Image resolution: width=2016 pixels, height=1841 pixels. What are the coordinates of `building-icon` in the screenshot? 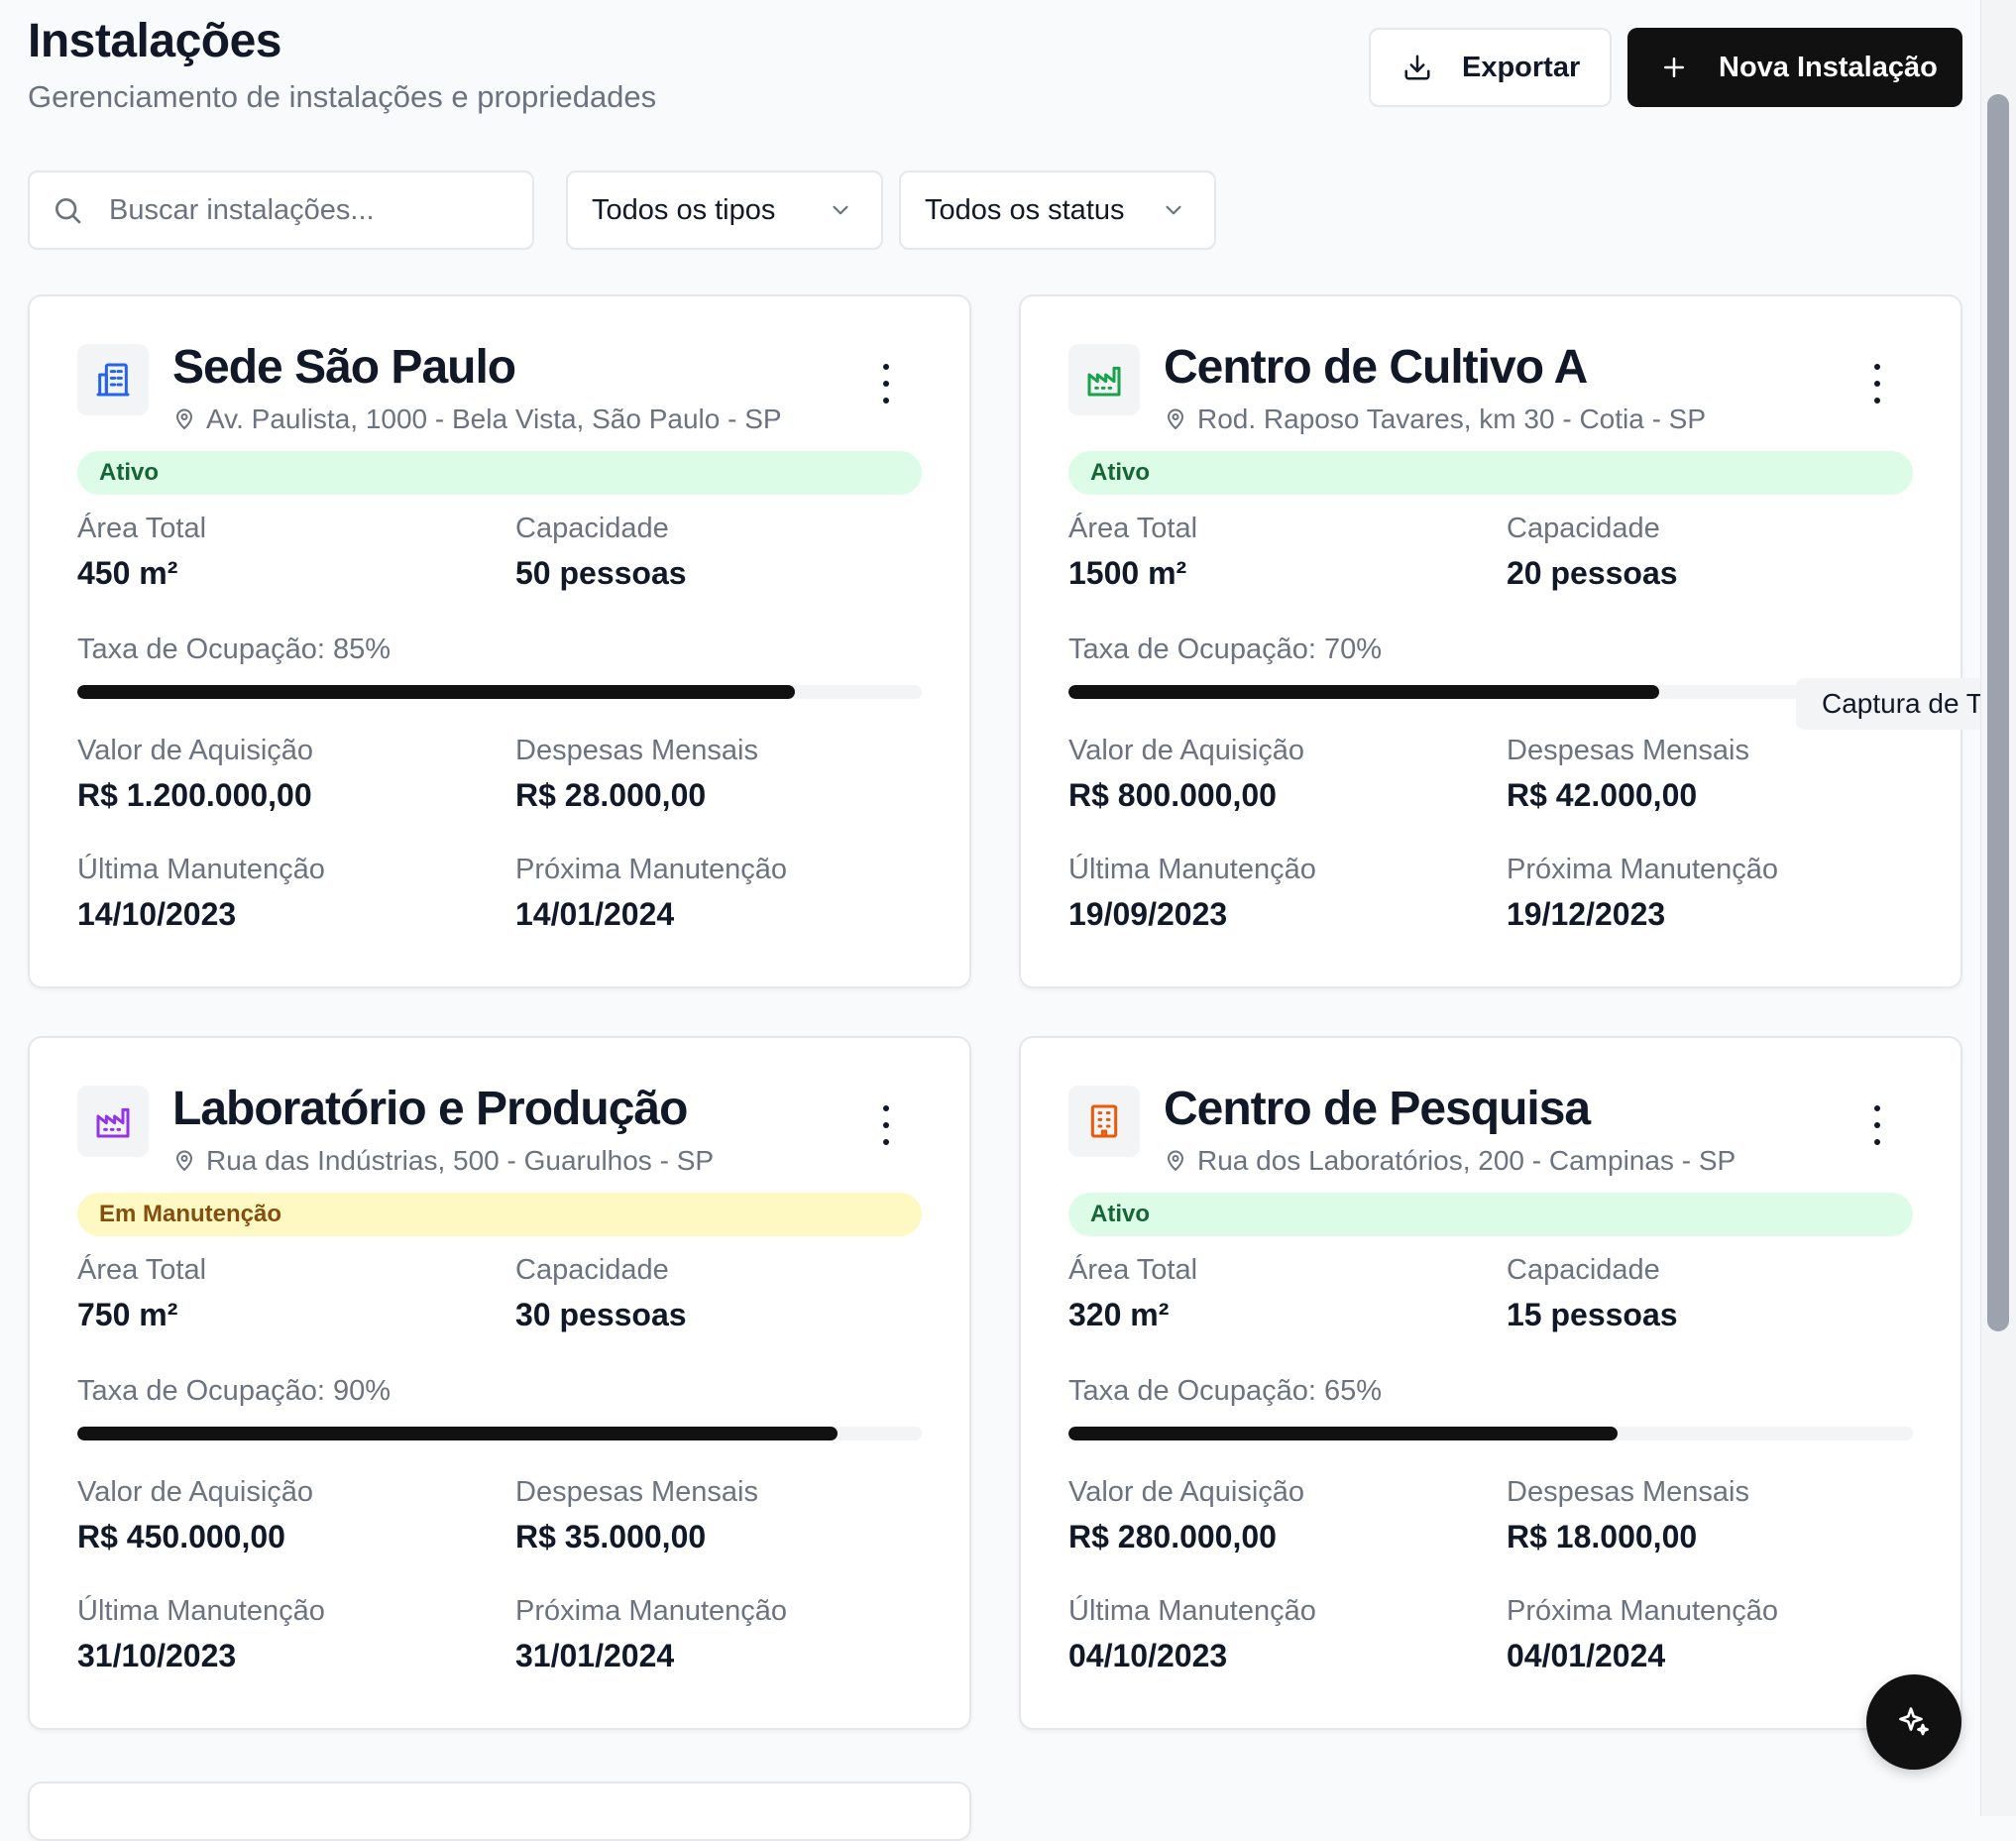 It's located at (1104, 1121).